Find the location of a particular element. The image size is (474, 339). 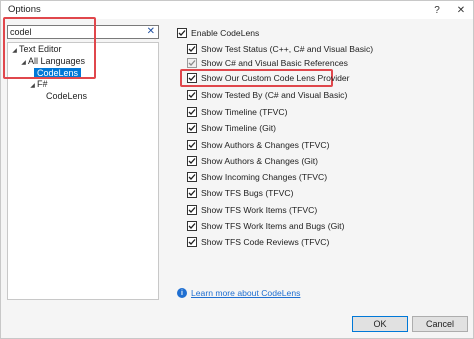

setting-references: Show C# and Visual Basic References is located at coordinates (267, 63).